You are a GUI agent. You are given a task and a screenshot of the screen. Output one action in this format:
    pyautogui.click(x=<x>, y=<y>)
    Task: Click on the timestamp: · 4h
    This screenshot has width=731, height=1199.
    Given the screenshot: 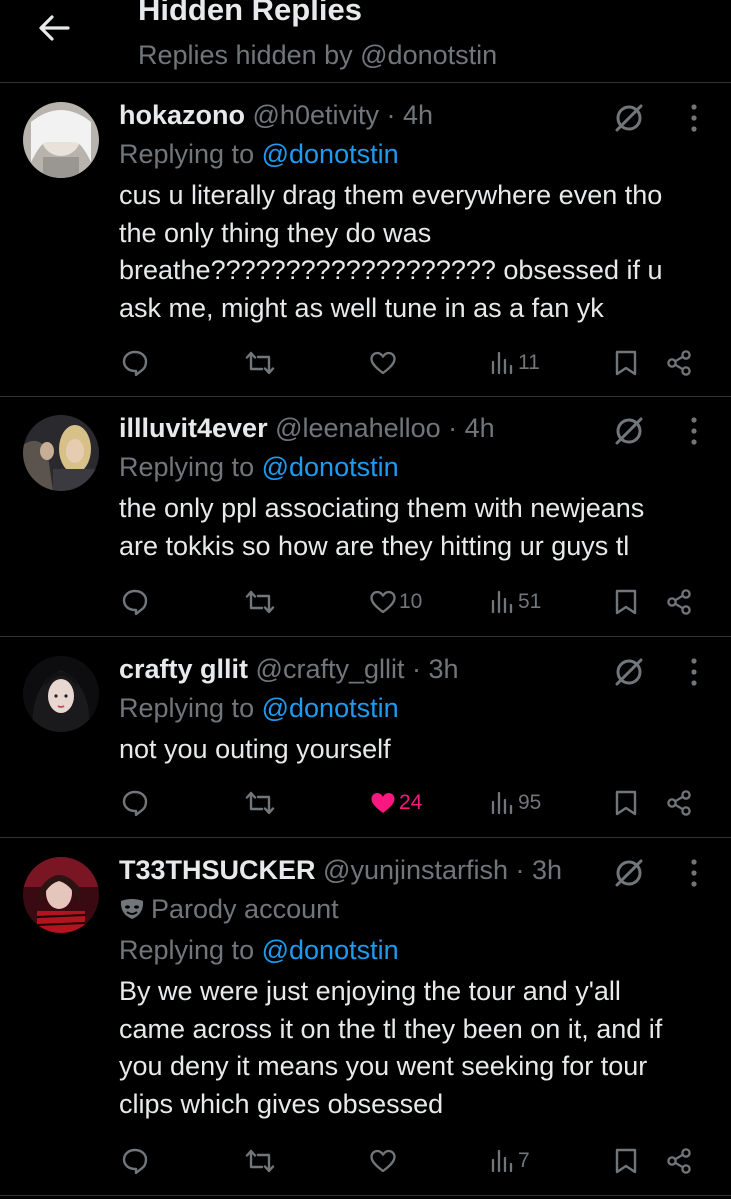 What is the action you would take?
    pyautogui.click(x=410, y=115)
    